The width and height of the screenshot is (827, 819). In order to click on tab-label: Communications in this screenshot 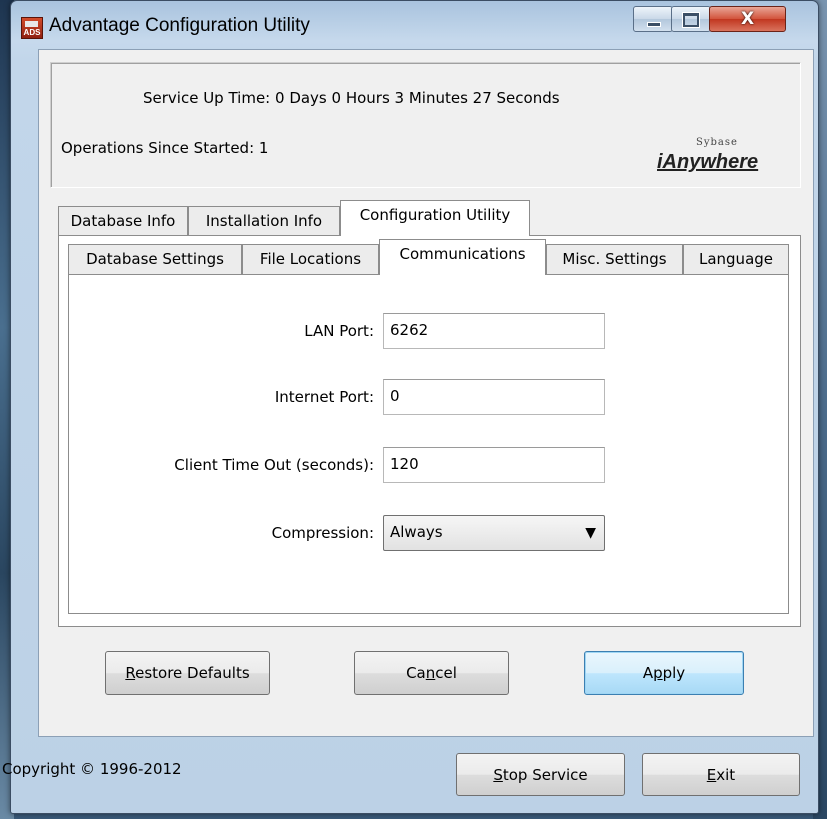, I will do `click(462, 254)`.